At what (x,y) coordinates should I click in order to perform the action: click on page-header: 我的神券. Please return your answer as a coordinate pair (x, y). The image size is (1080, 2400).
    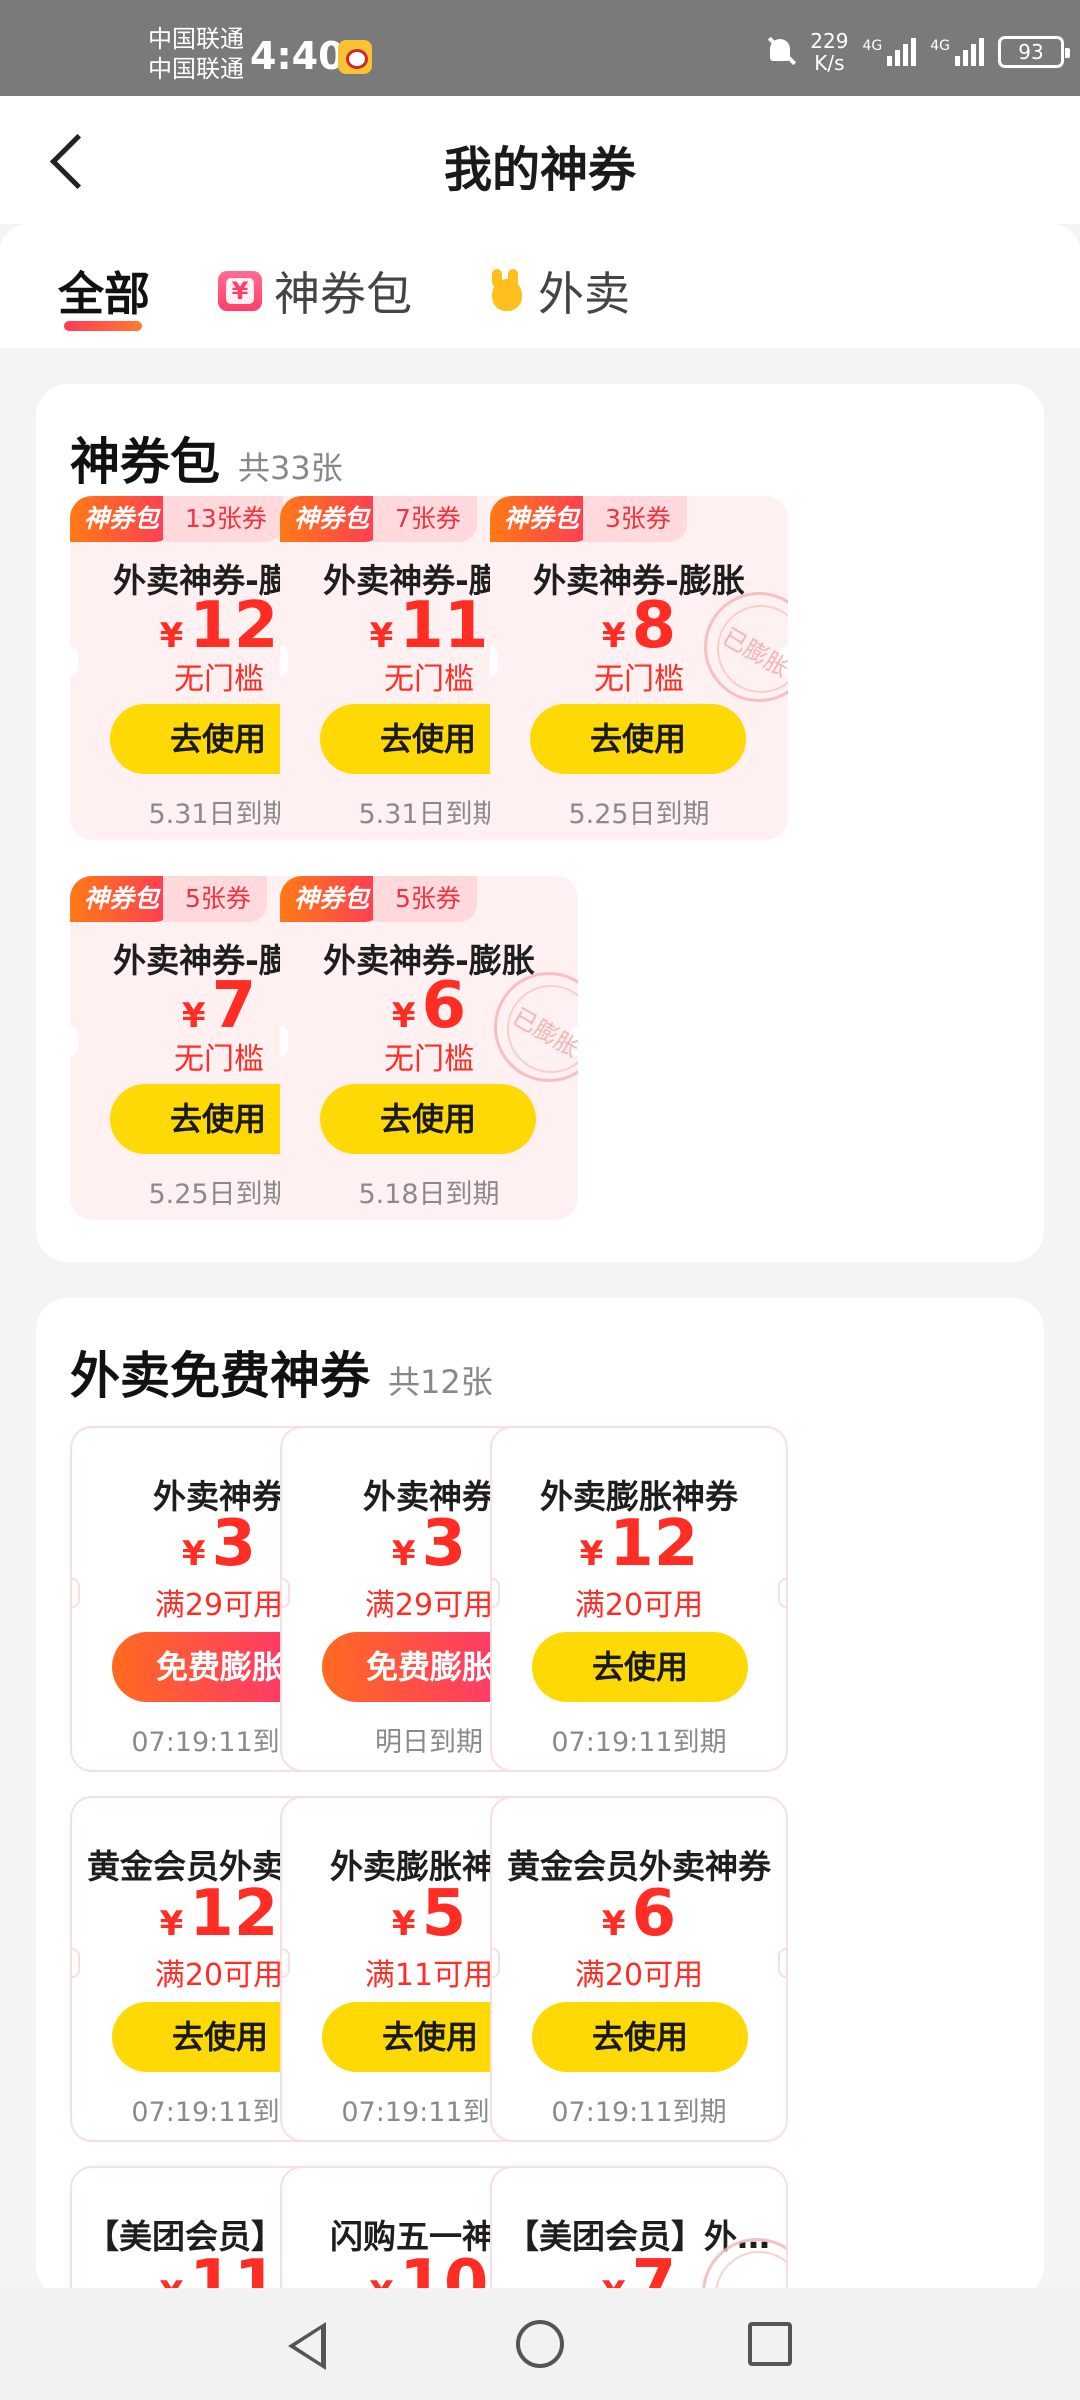
    Looking at the image, I should click on (540, 160).